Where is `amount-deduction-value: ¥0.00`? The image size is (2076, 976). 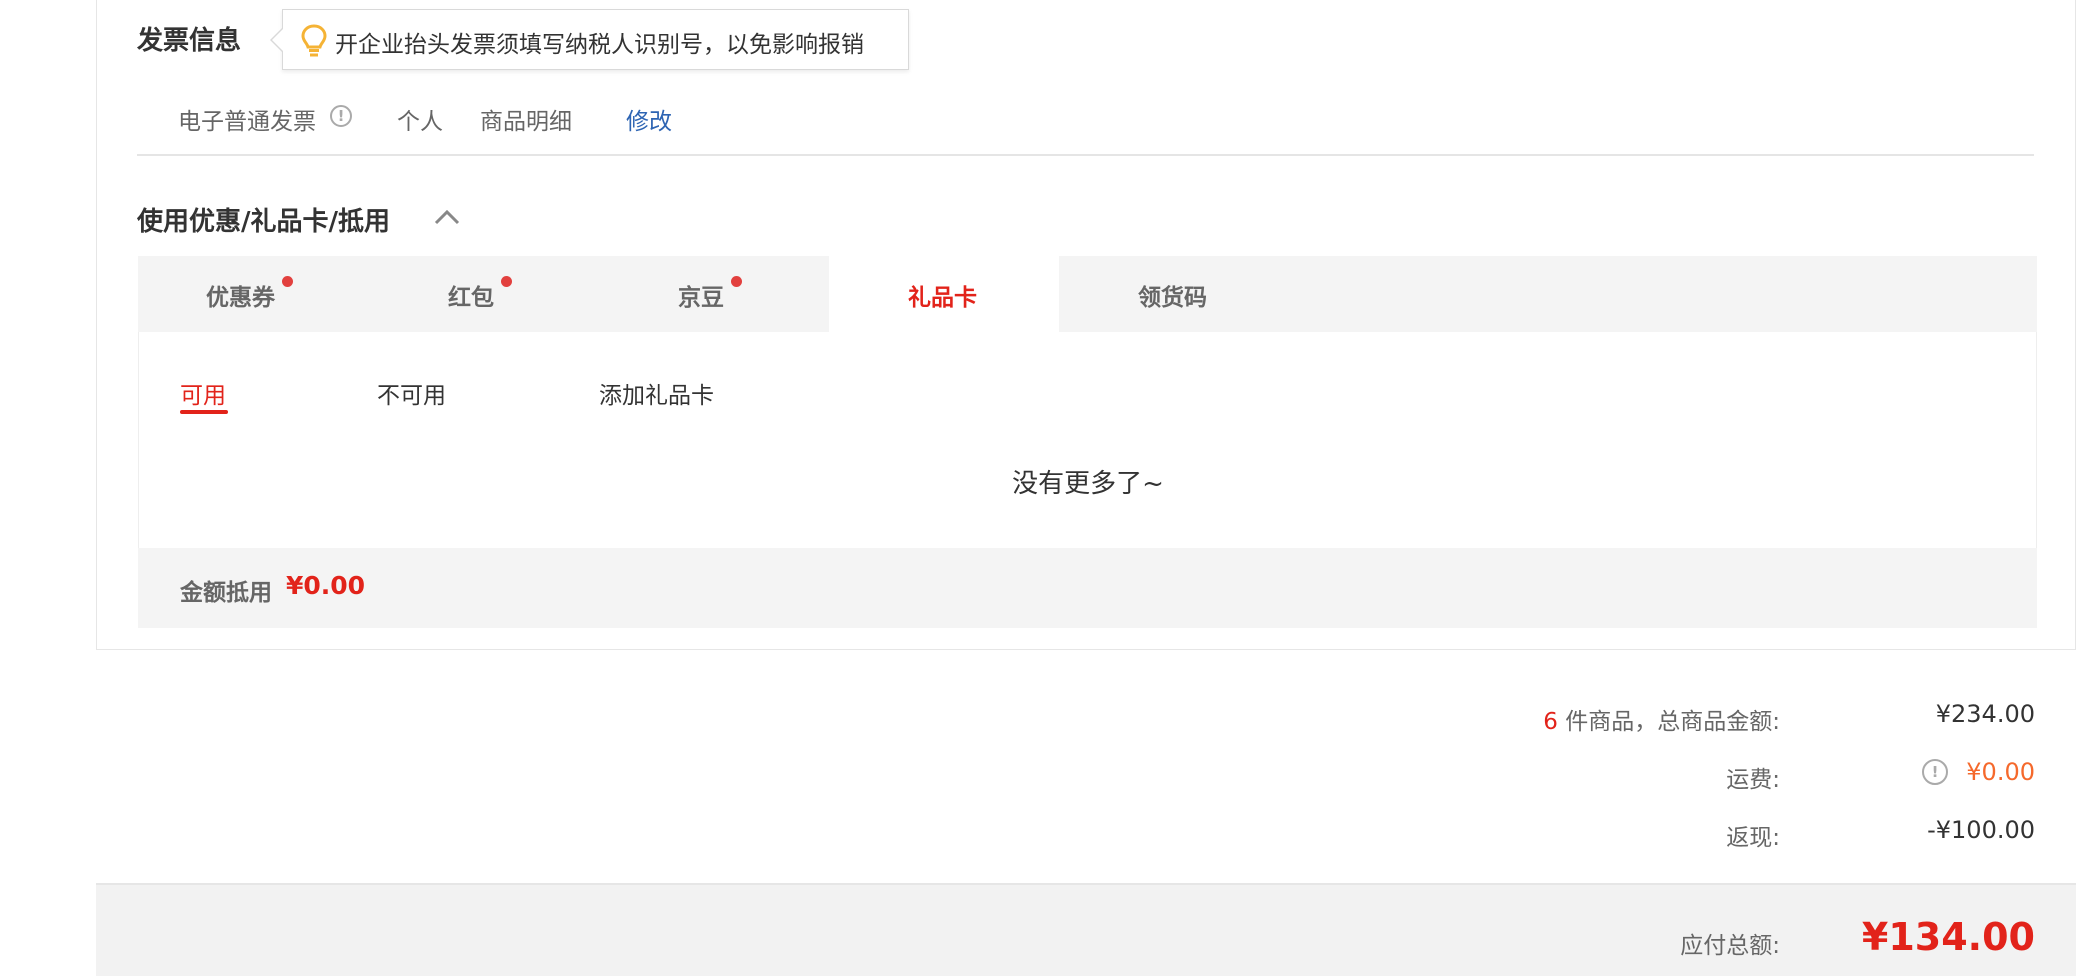
amount-deduction-value: ¥0.00 is located at coordinates (326, 585).